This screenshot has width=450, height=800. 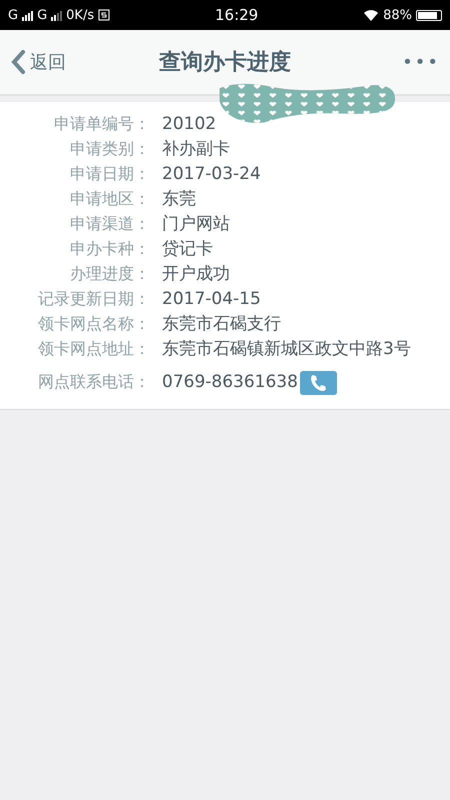 What do you see at coordinates (179, 199) in the screenshot?
I see `field-value: 东莞` at bounding box center [179, 199].